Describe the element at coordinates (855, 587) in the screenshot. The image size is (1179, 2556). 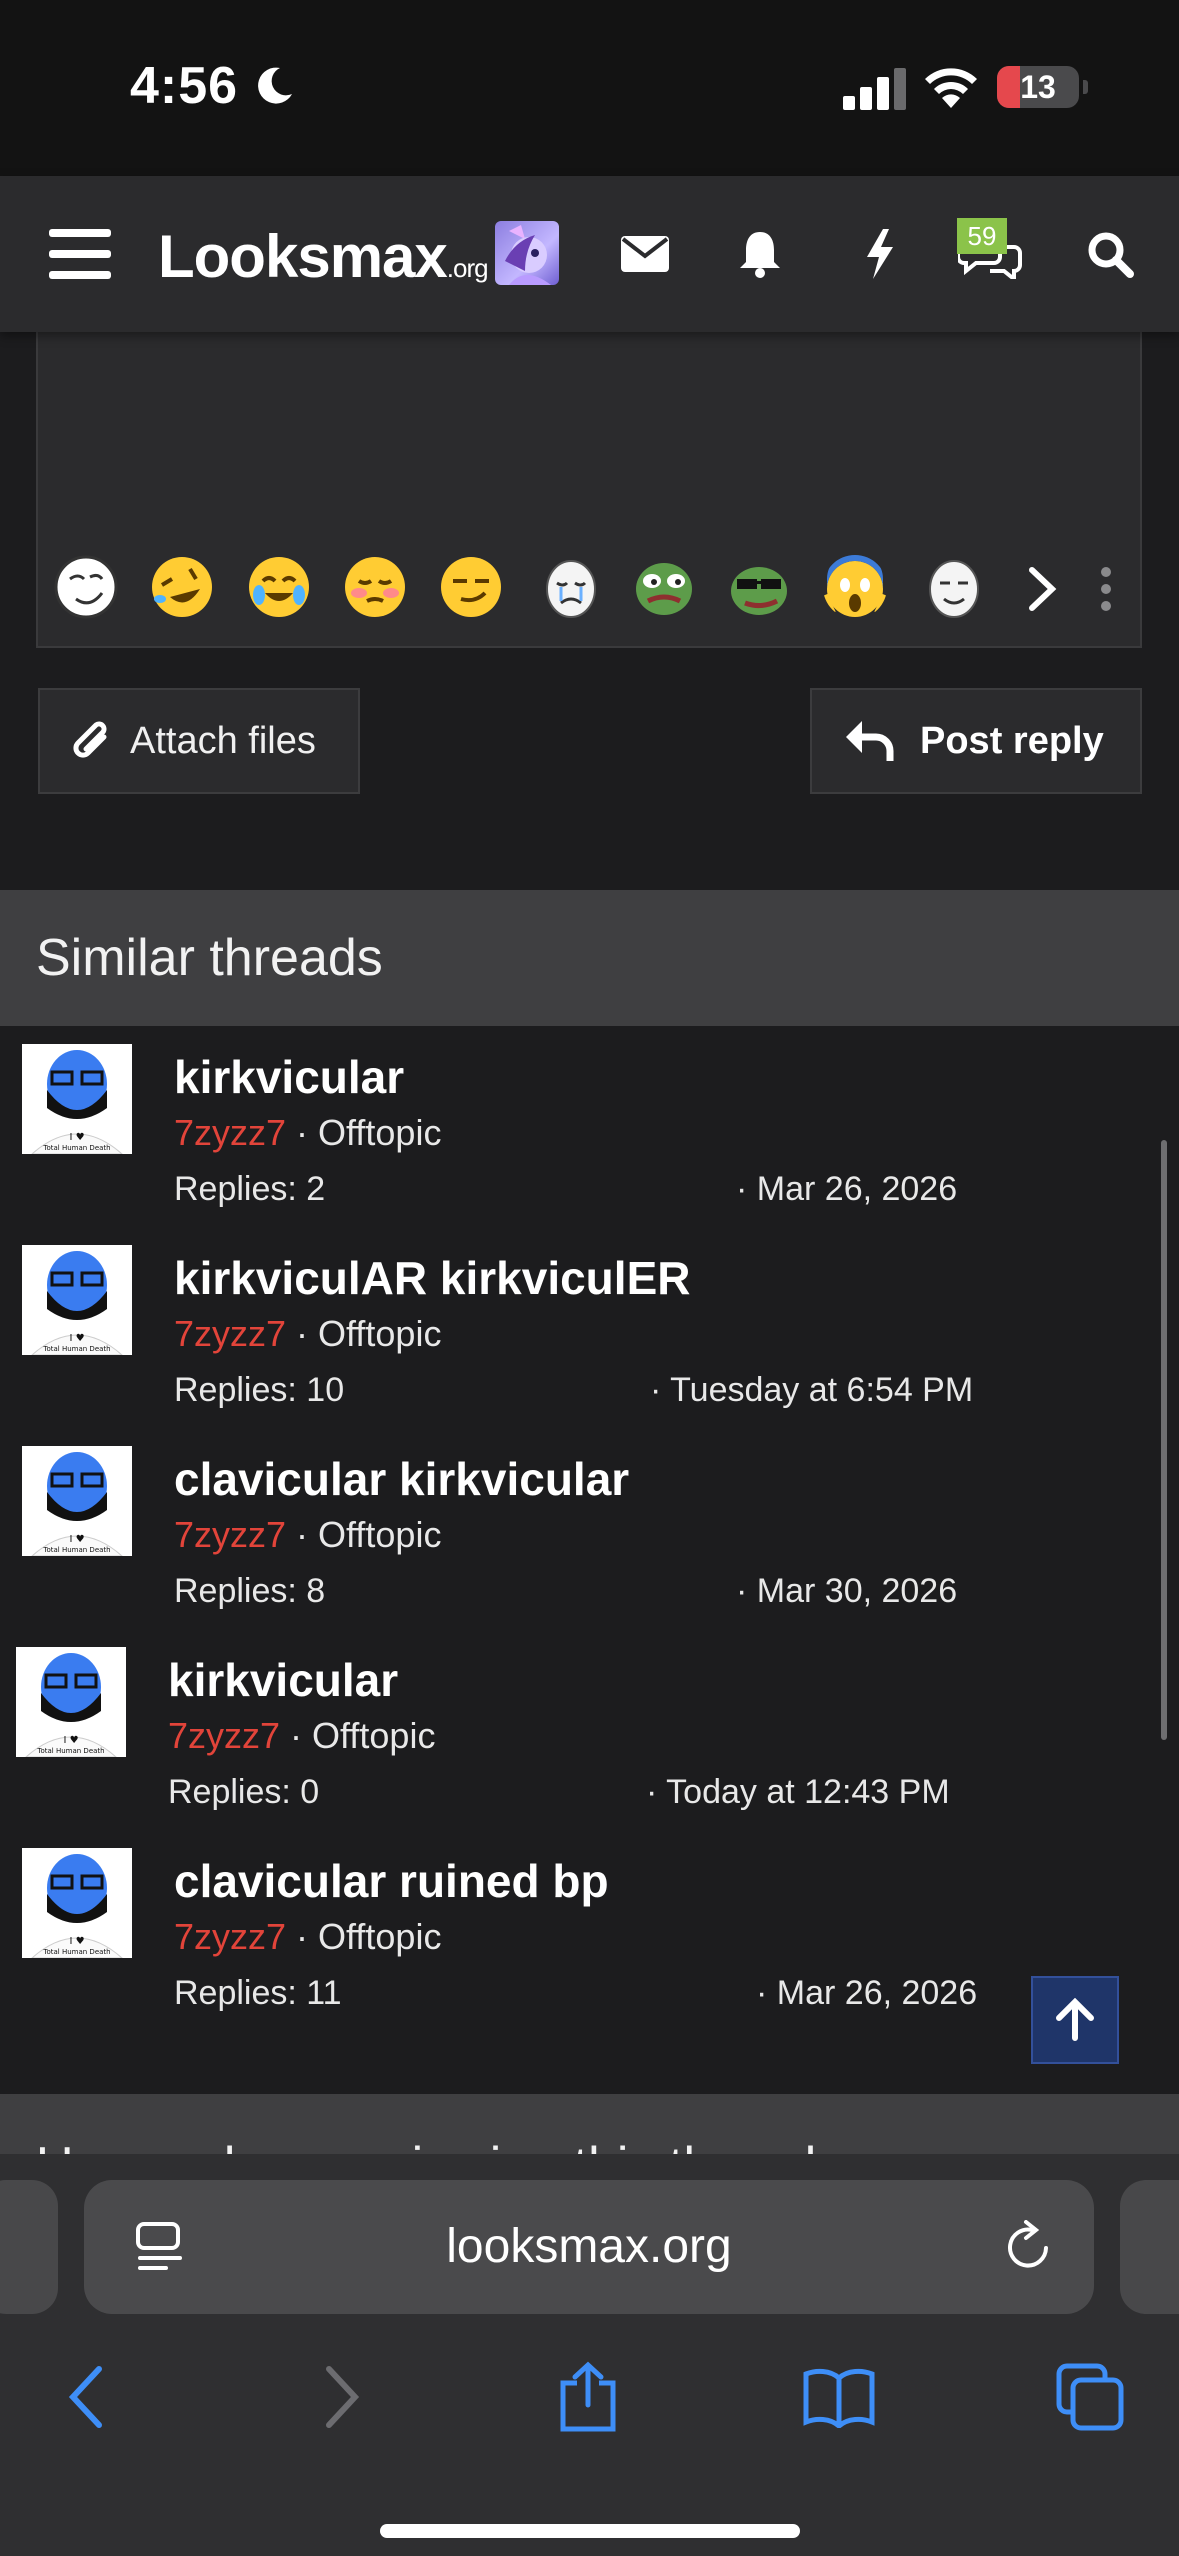
I see `emoji-scream` at that location.